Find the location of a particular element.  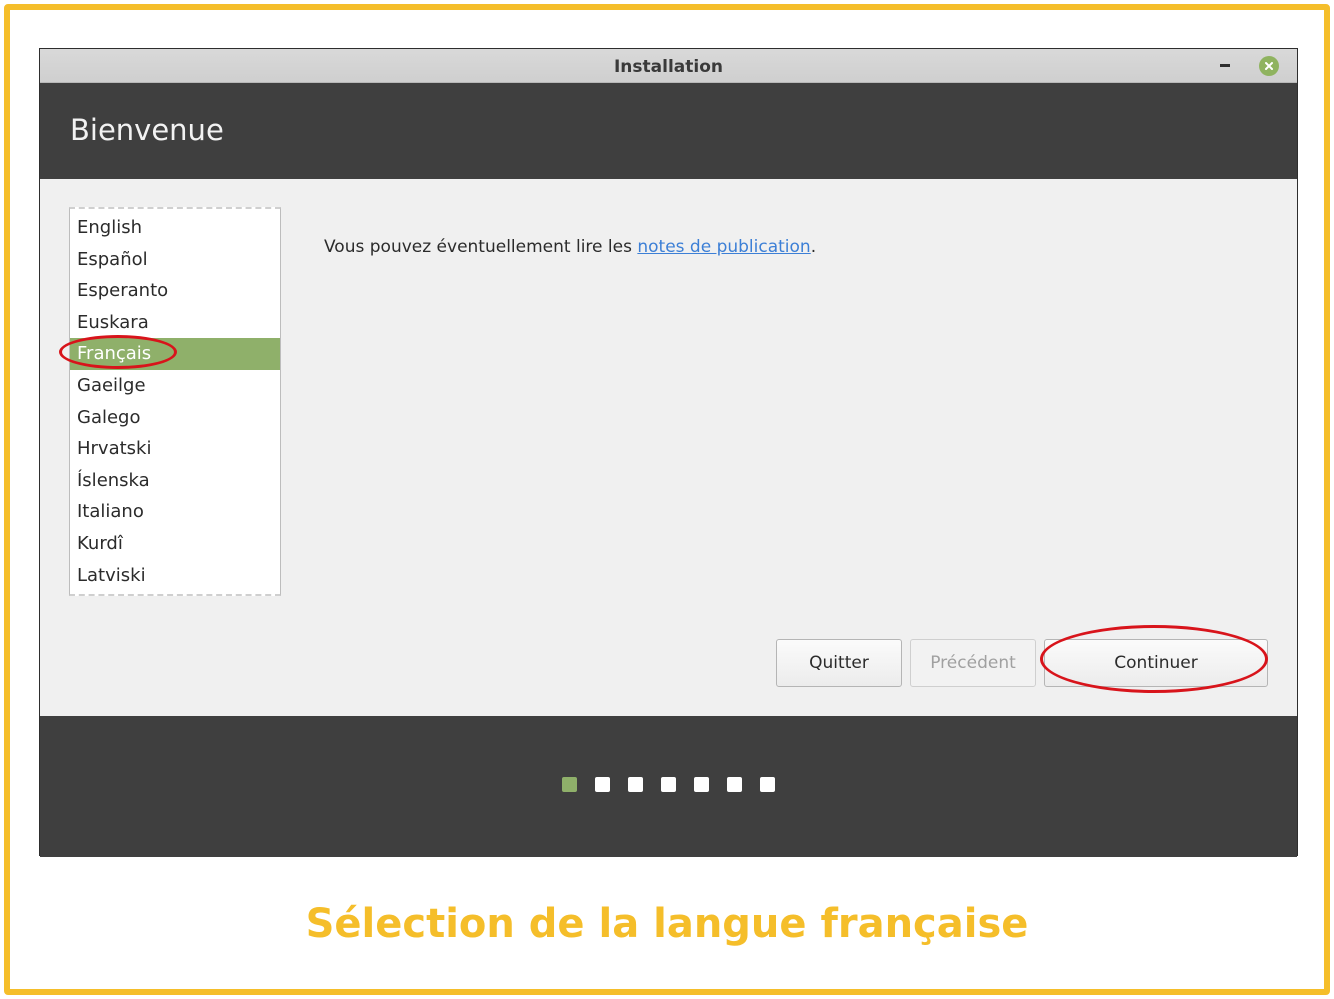

caption: Sélection de la langue française is located at coordinates (667, 924).